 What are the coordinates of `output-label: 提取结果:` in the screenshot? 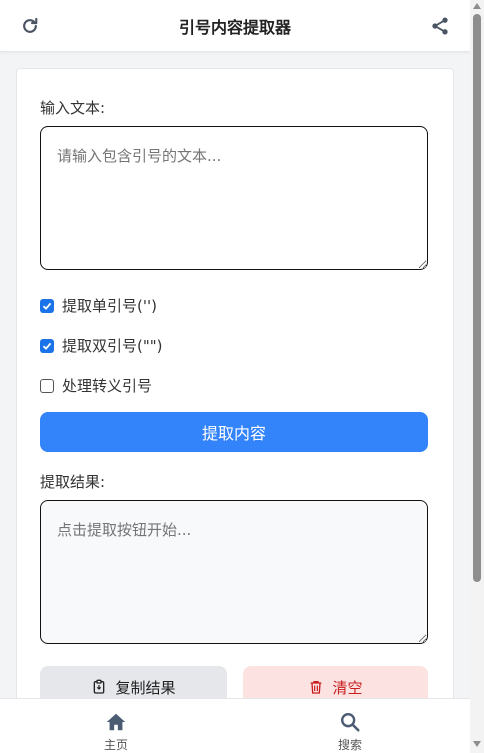 It's located at (73, 482).